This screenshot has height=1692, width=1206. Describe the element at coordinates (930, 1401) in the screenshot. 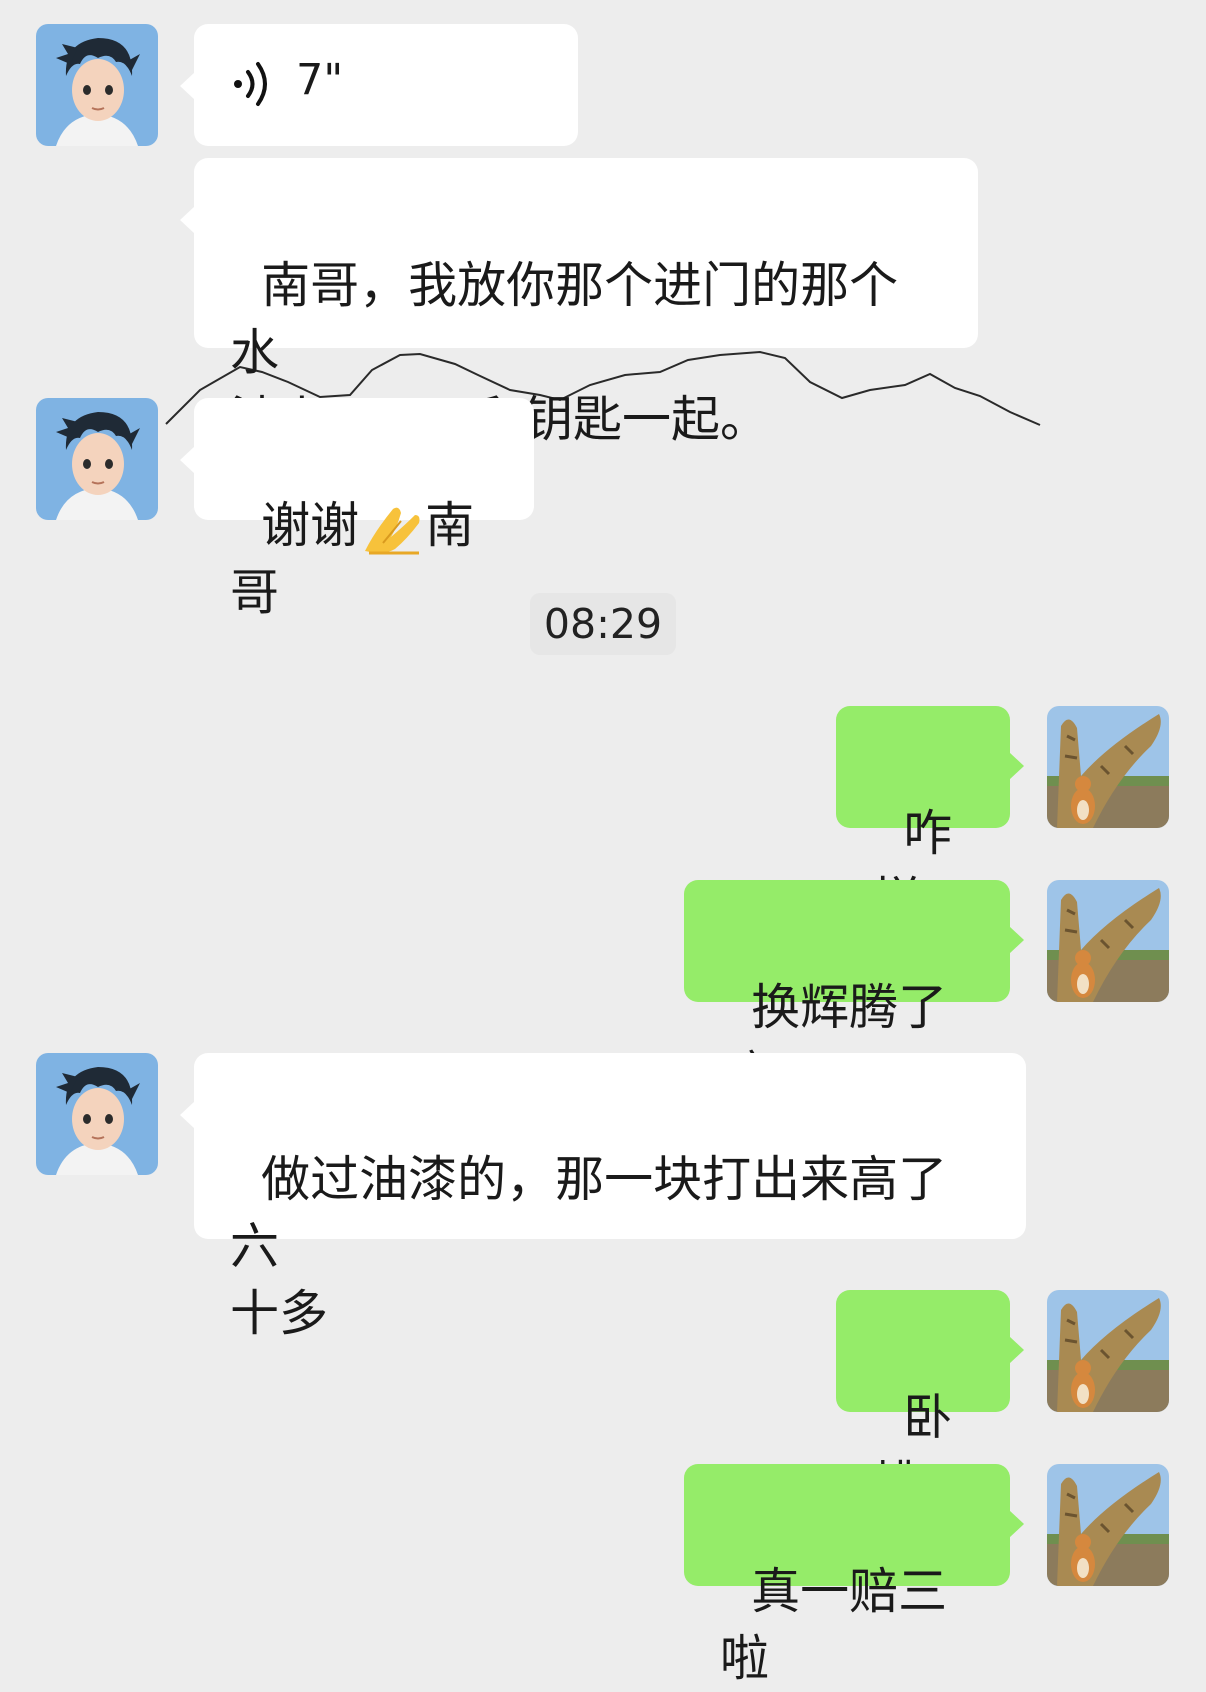

I see `message-bubble: 卧槽` at that location.